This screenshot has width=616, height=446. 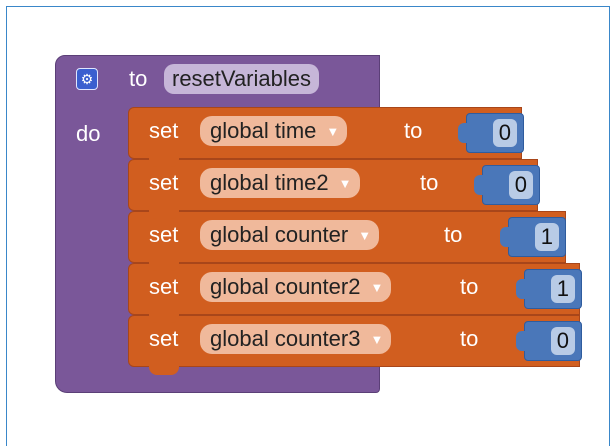 I want to click on variable-dropdown: global time2 ▼, so click(x=280, y=183).